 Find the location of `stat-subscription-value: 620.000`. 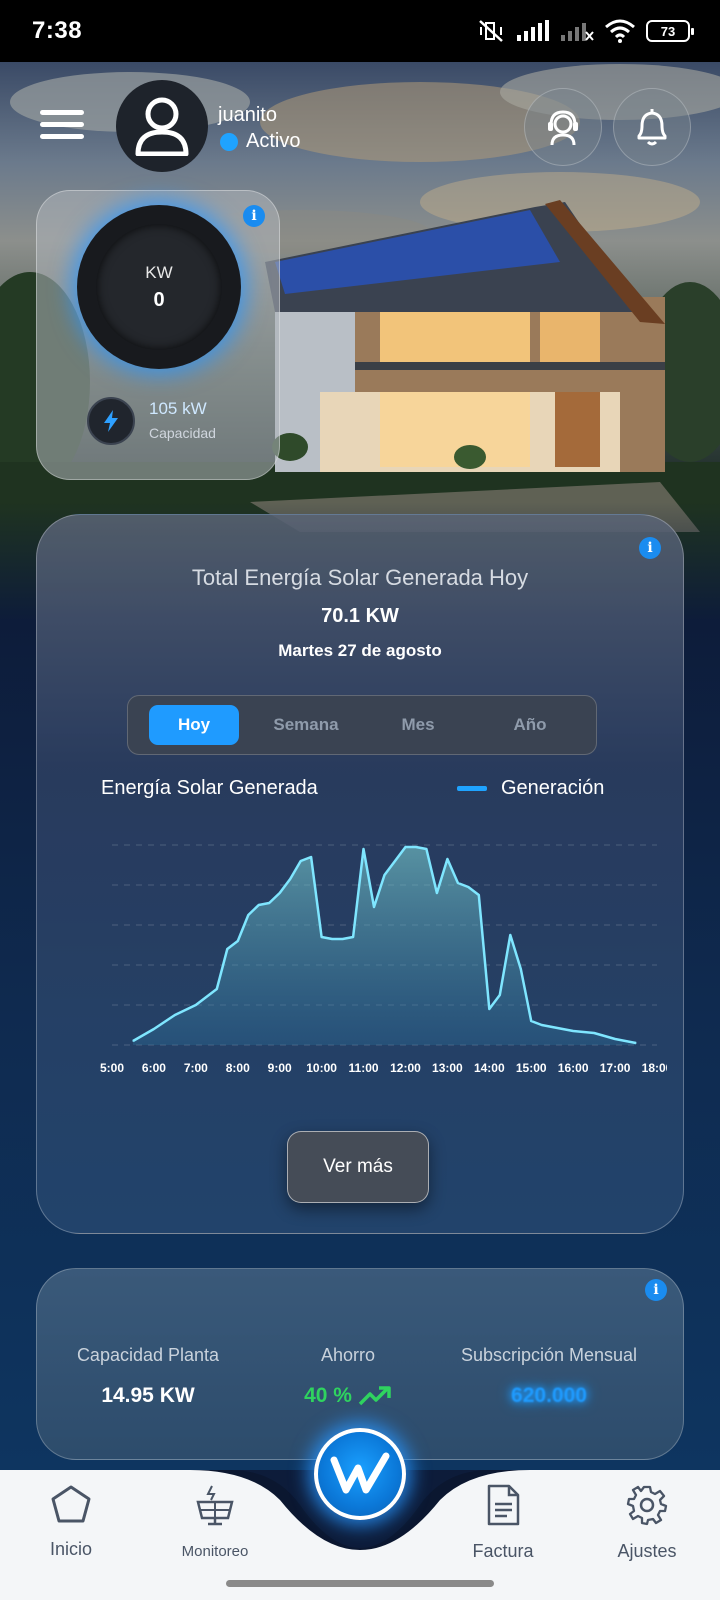

stat-subscription-value: 620.000 is located at coordinates (549, 1395).